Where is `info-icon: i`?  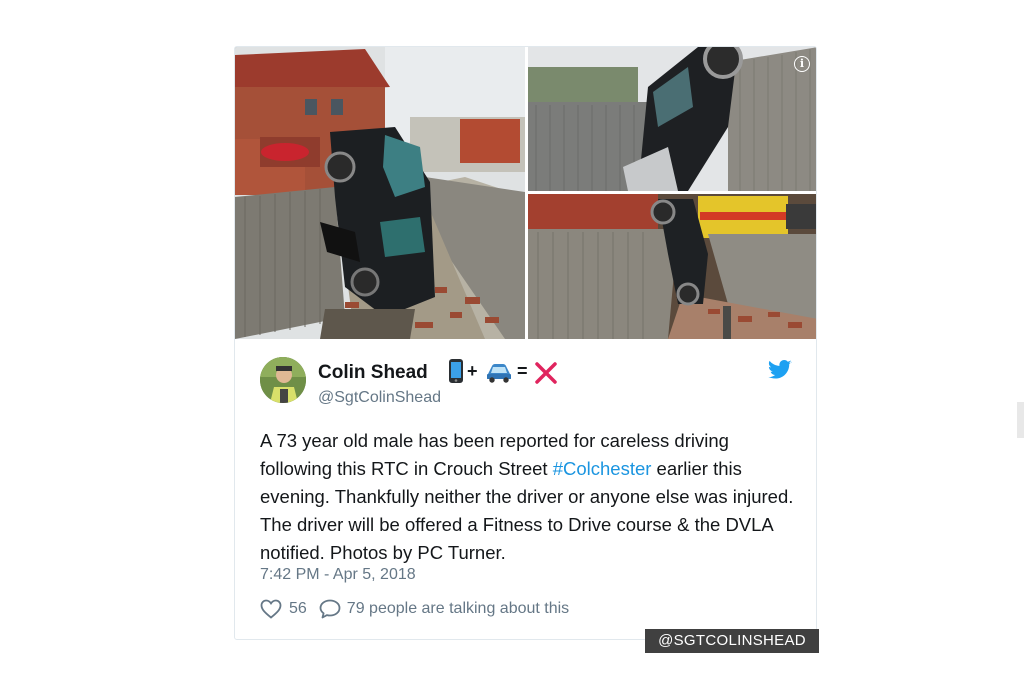
info-icon: i is located at coordinates (802, 64).